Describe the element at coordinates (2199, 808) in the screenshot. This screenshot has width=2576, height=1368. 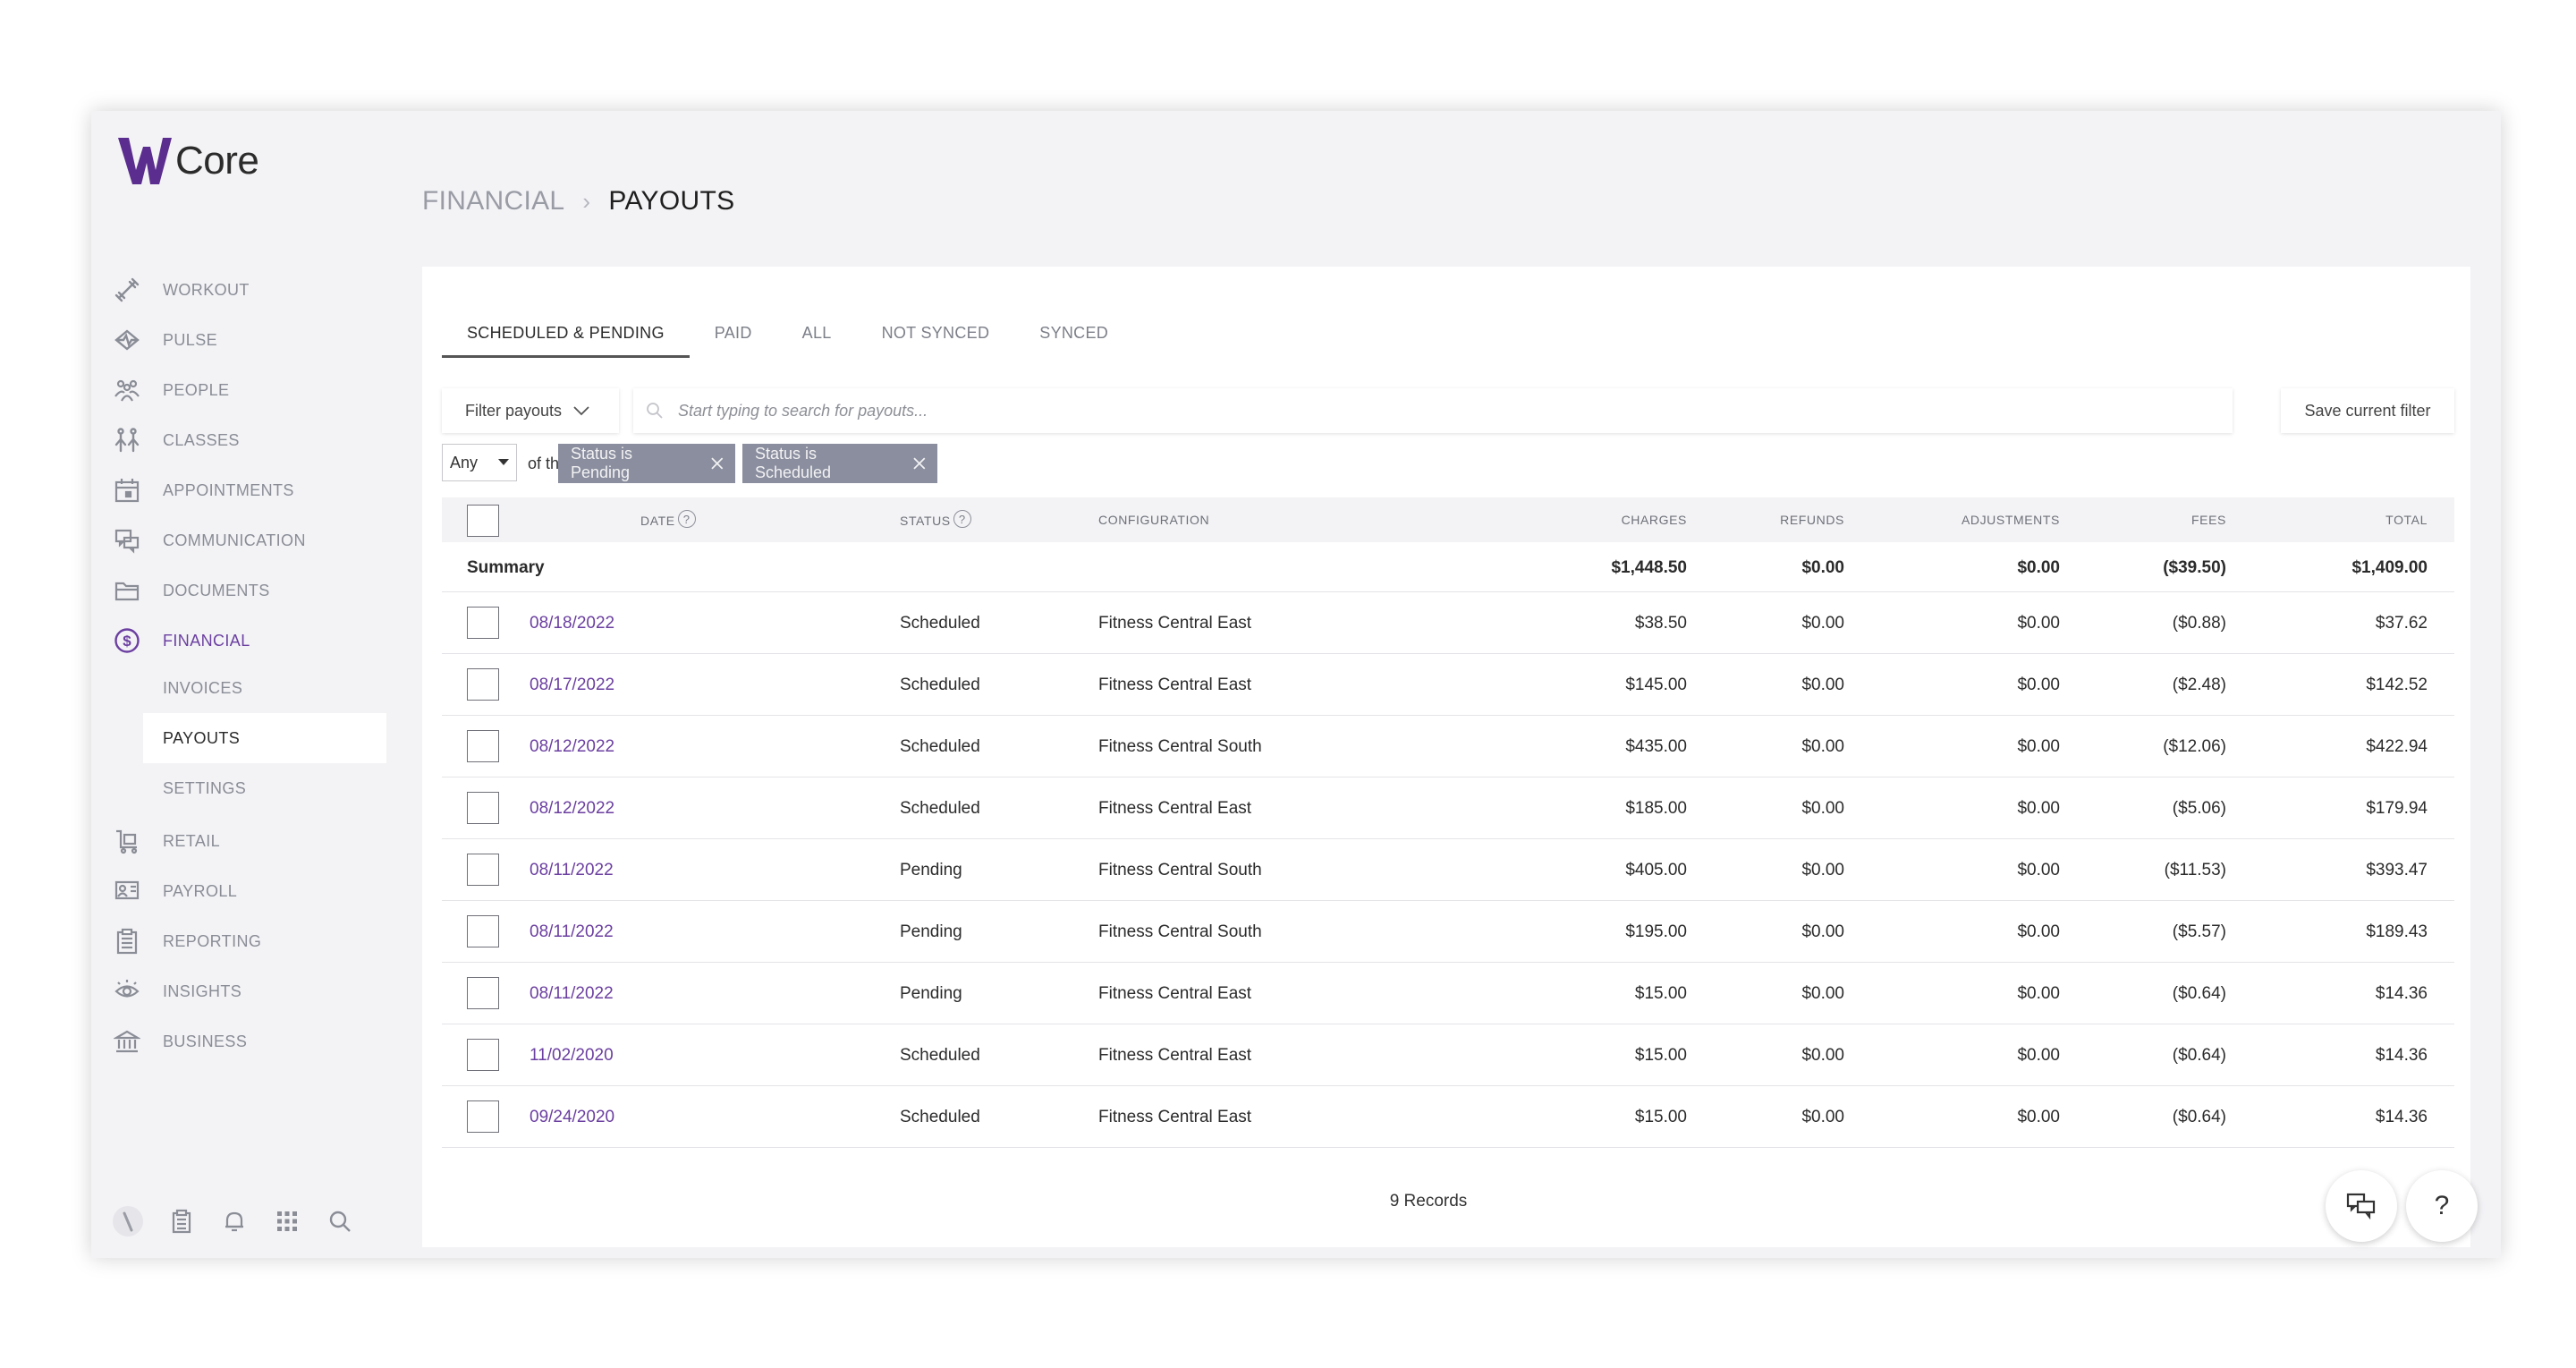
I see `fees-cell: ($5.06)` at that location.